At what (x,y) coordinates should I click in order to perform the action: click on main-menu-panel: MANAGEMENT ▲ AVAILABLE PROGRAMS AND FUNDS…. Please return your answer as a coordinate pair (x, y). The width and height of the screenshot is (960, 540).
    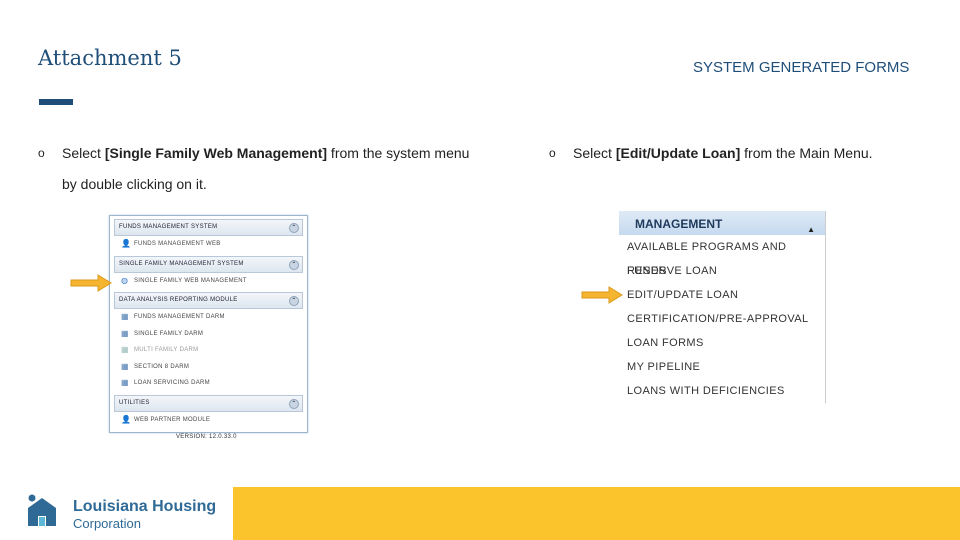
    Looking at the image, I should click on (722, 307).